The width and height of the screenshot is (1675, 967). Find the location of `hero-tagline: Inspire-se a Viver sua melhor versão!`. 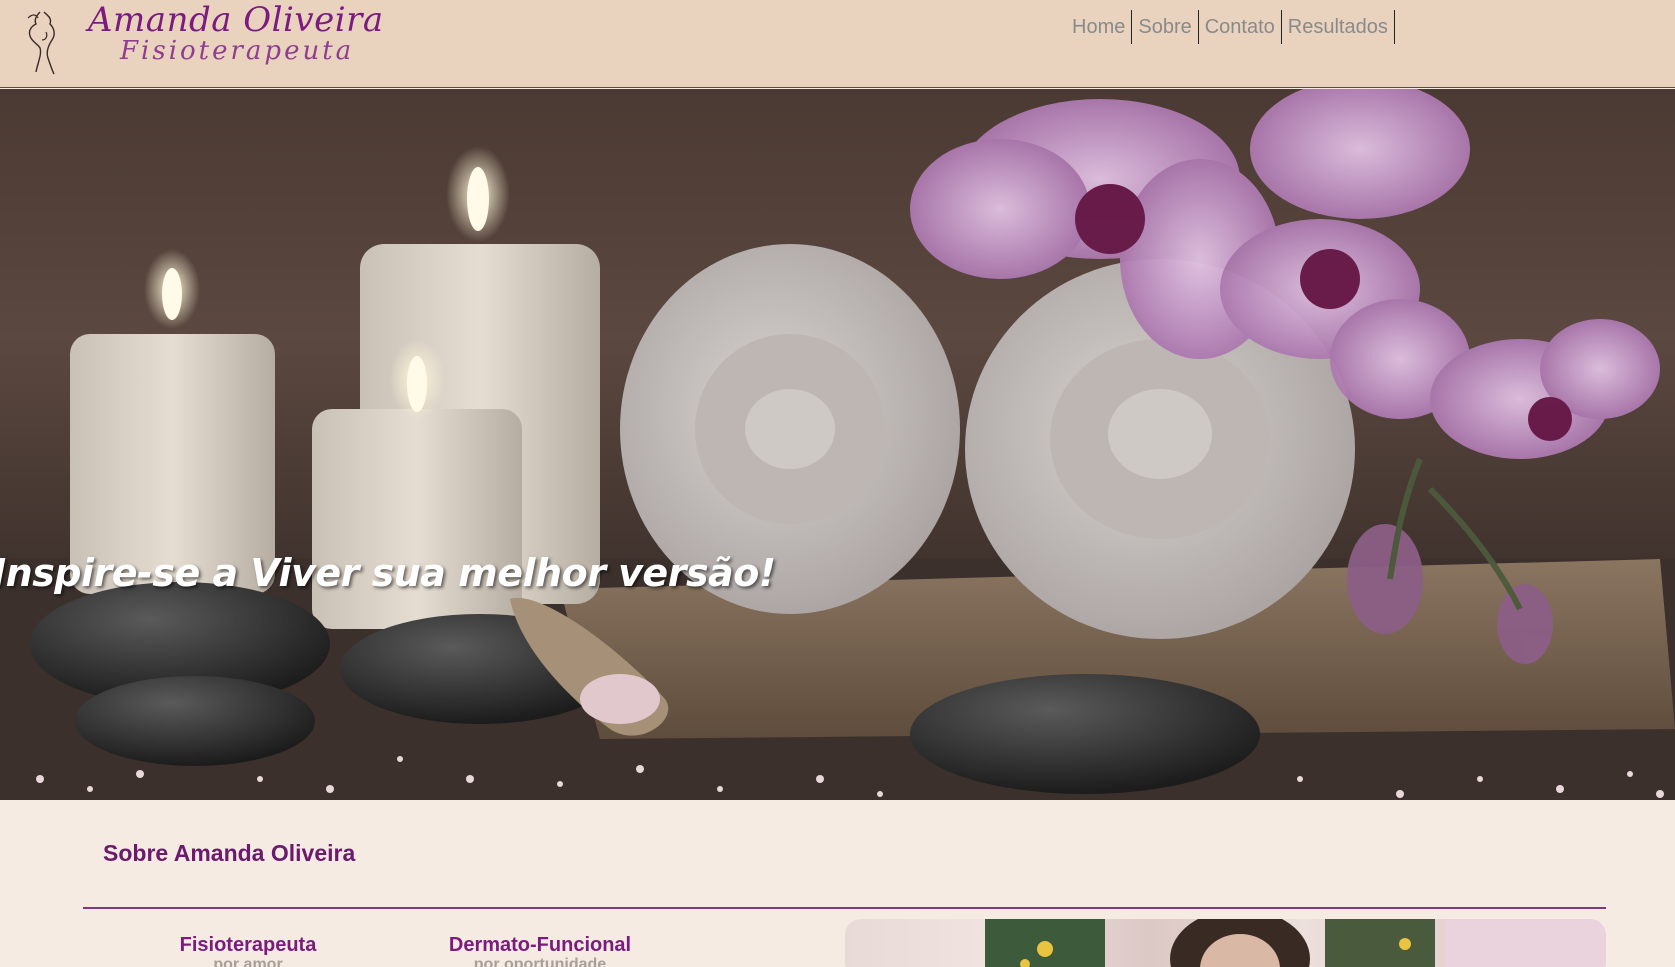

hero-tagline: Inspire-se a Viver sua melhor versão! is located at coordinates (388, 573).